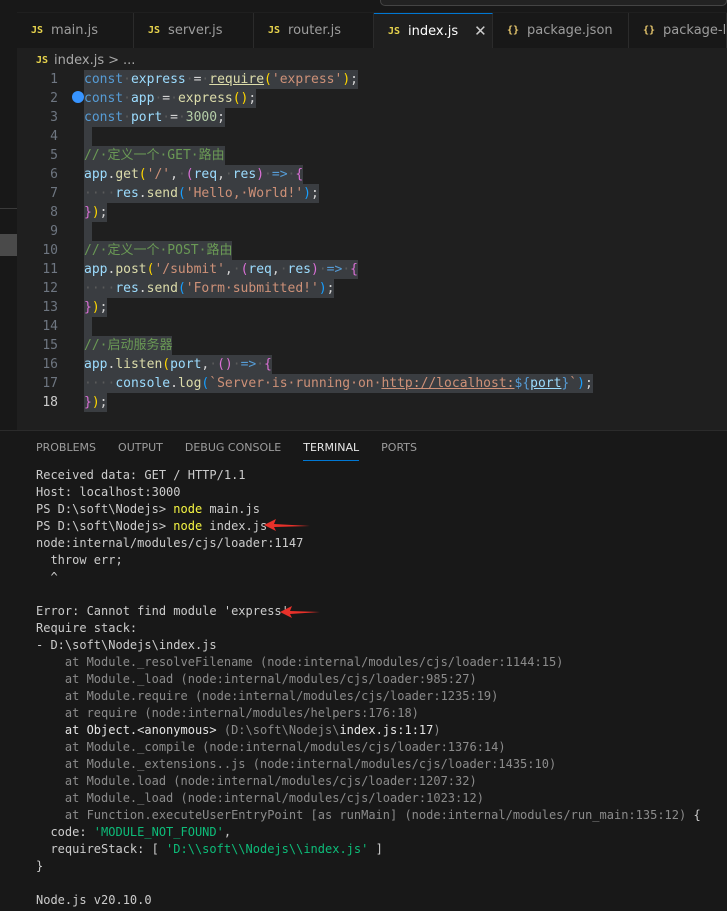  What do you see at coordinates (141, 475) in the screenshot?
I see `terminal-line: Received data: GET / HTTP/1.1` at bounding box center [141, 475].